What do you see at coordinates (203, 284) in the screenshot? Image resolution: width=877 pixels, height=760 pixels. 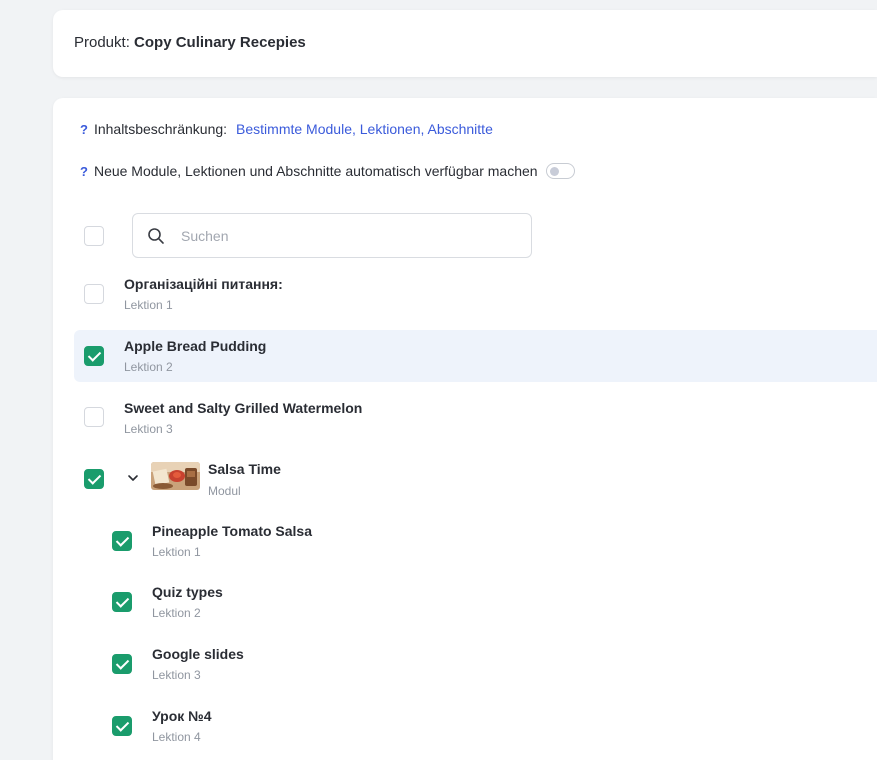 I see `item-title: Організаційні питання:` at bounding box center [203, 284].